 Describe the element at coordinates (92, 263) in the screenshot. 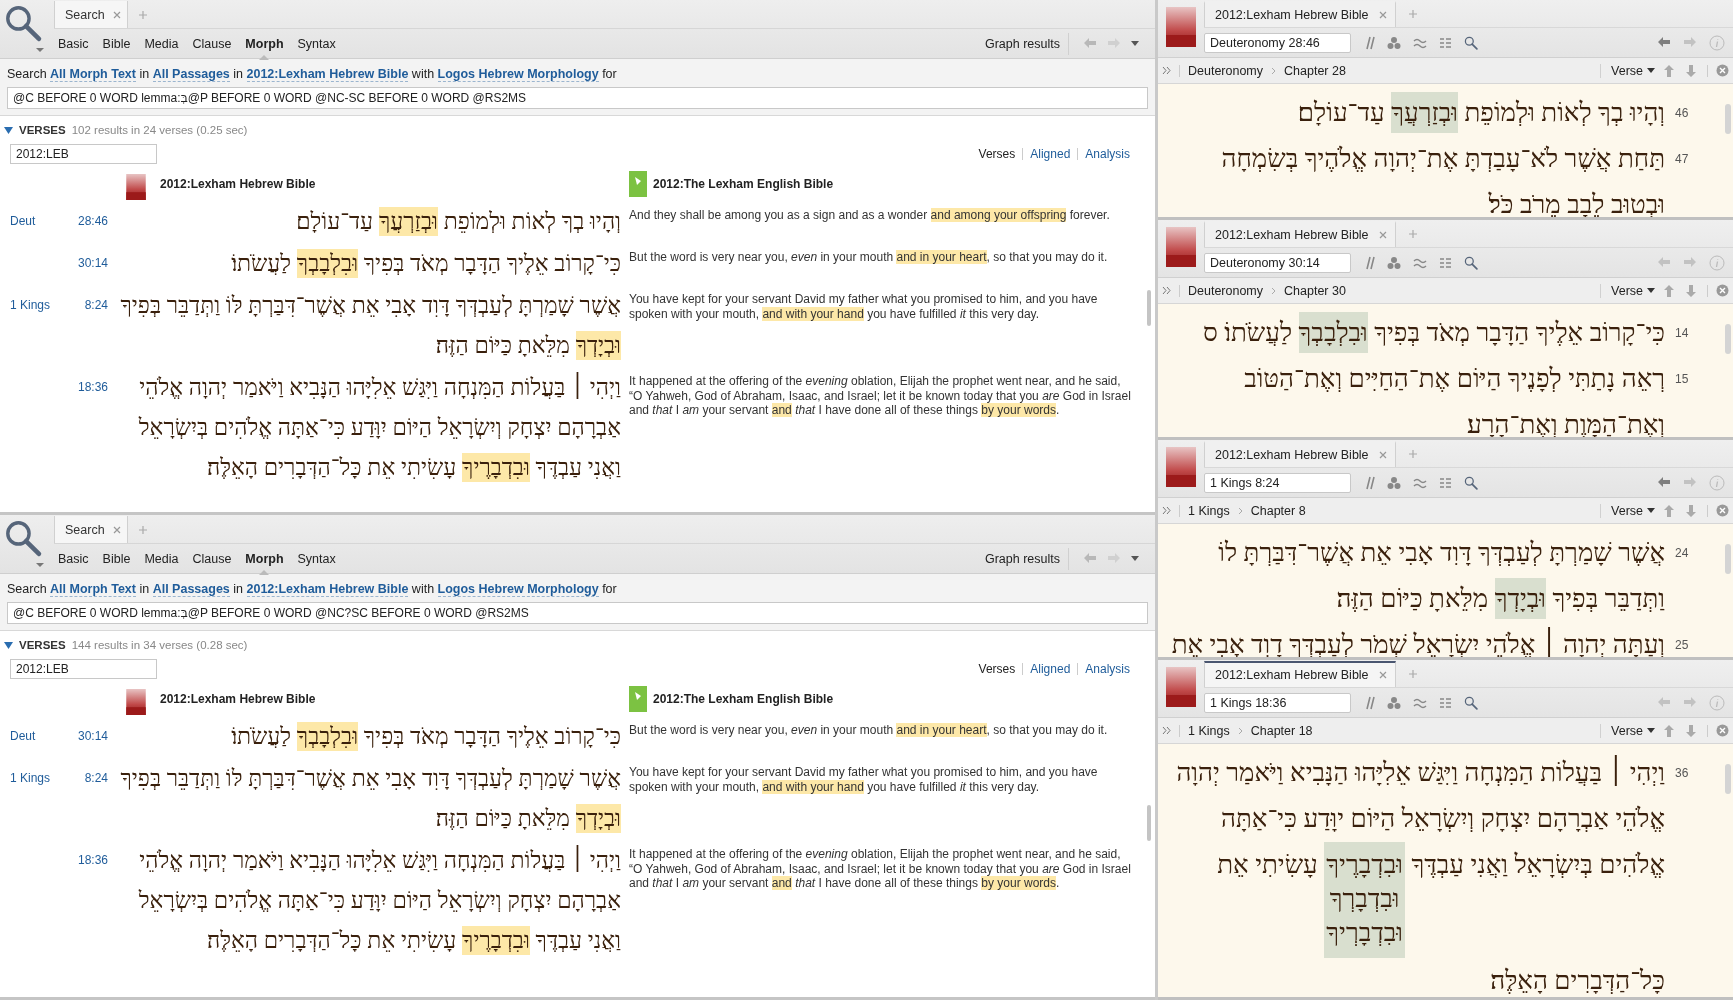

I see `verse-reference-link: 30:14` at that location.